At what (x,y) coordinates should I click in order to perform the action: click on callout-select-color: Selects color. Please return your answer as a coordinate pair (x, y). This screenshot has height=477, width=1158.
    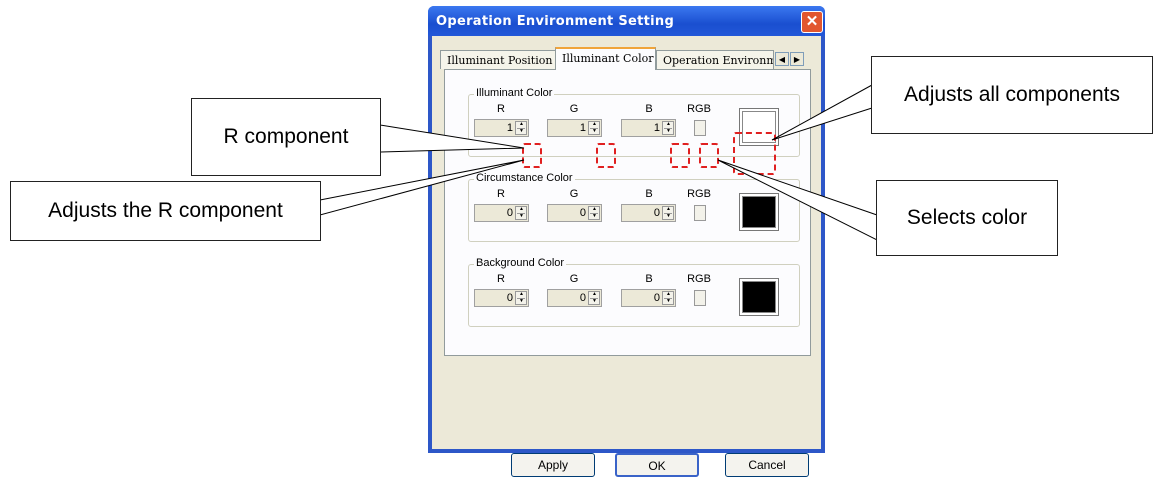
    Looking at the image, I should click on (967, 218).